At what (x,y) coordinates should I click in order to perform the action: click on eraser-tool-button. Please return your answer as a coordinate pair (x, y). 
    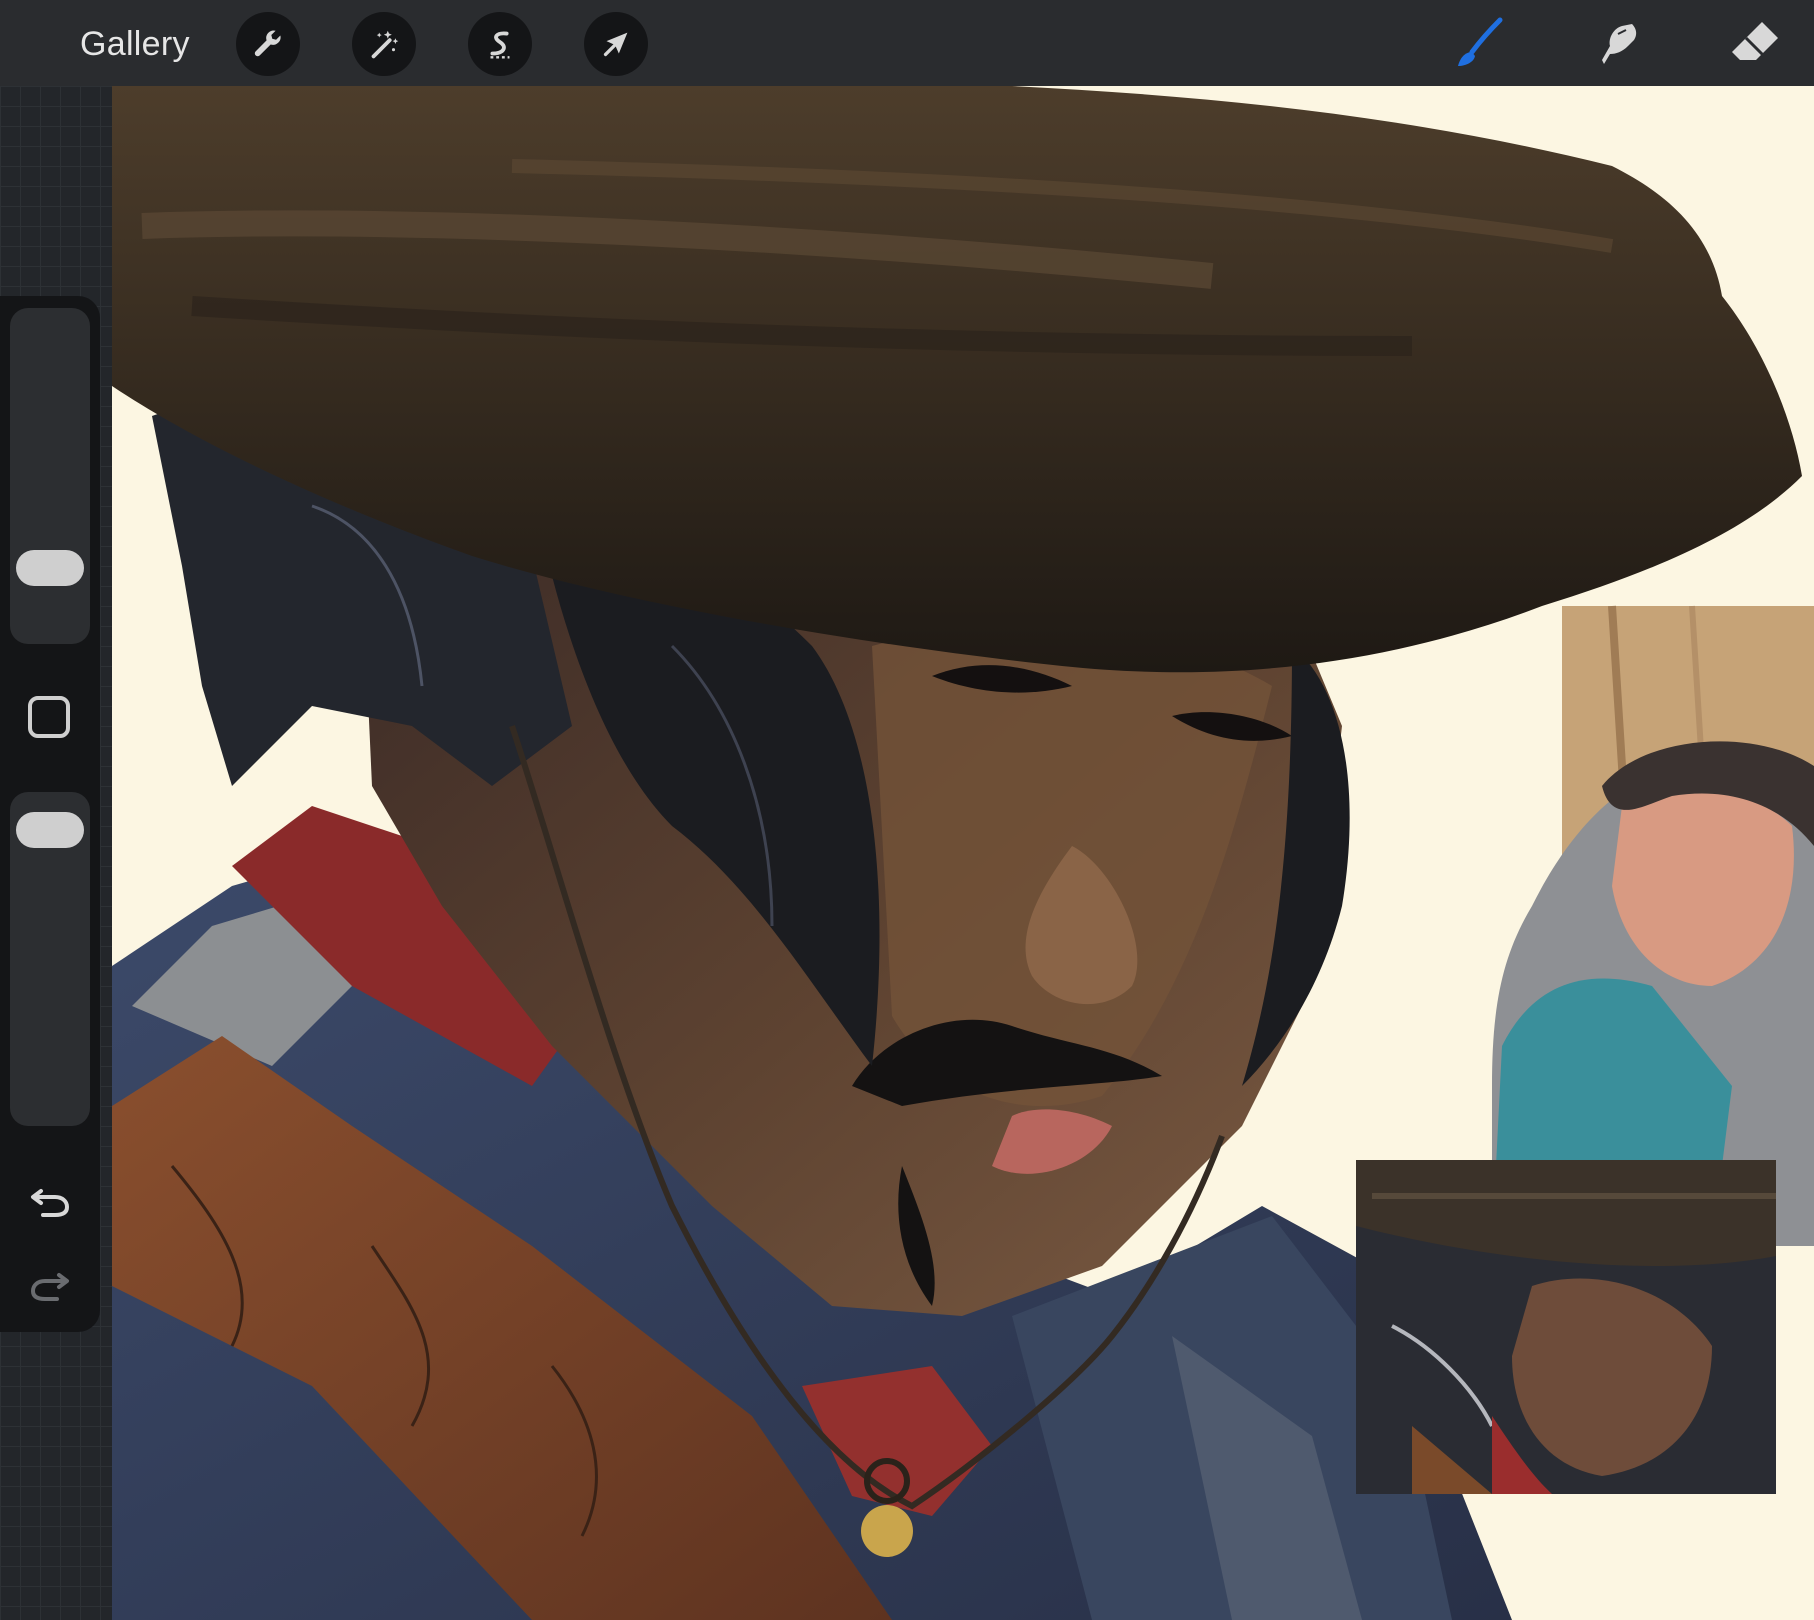
    Looking at the image, I should click on (1754, 44).